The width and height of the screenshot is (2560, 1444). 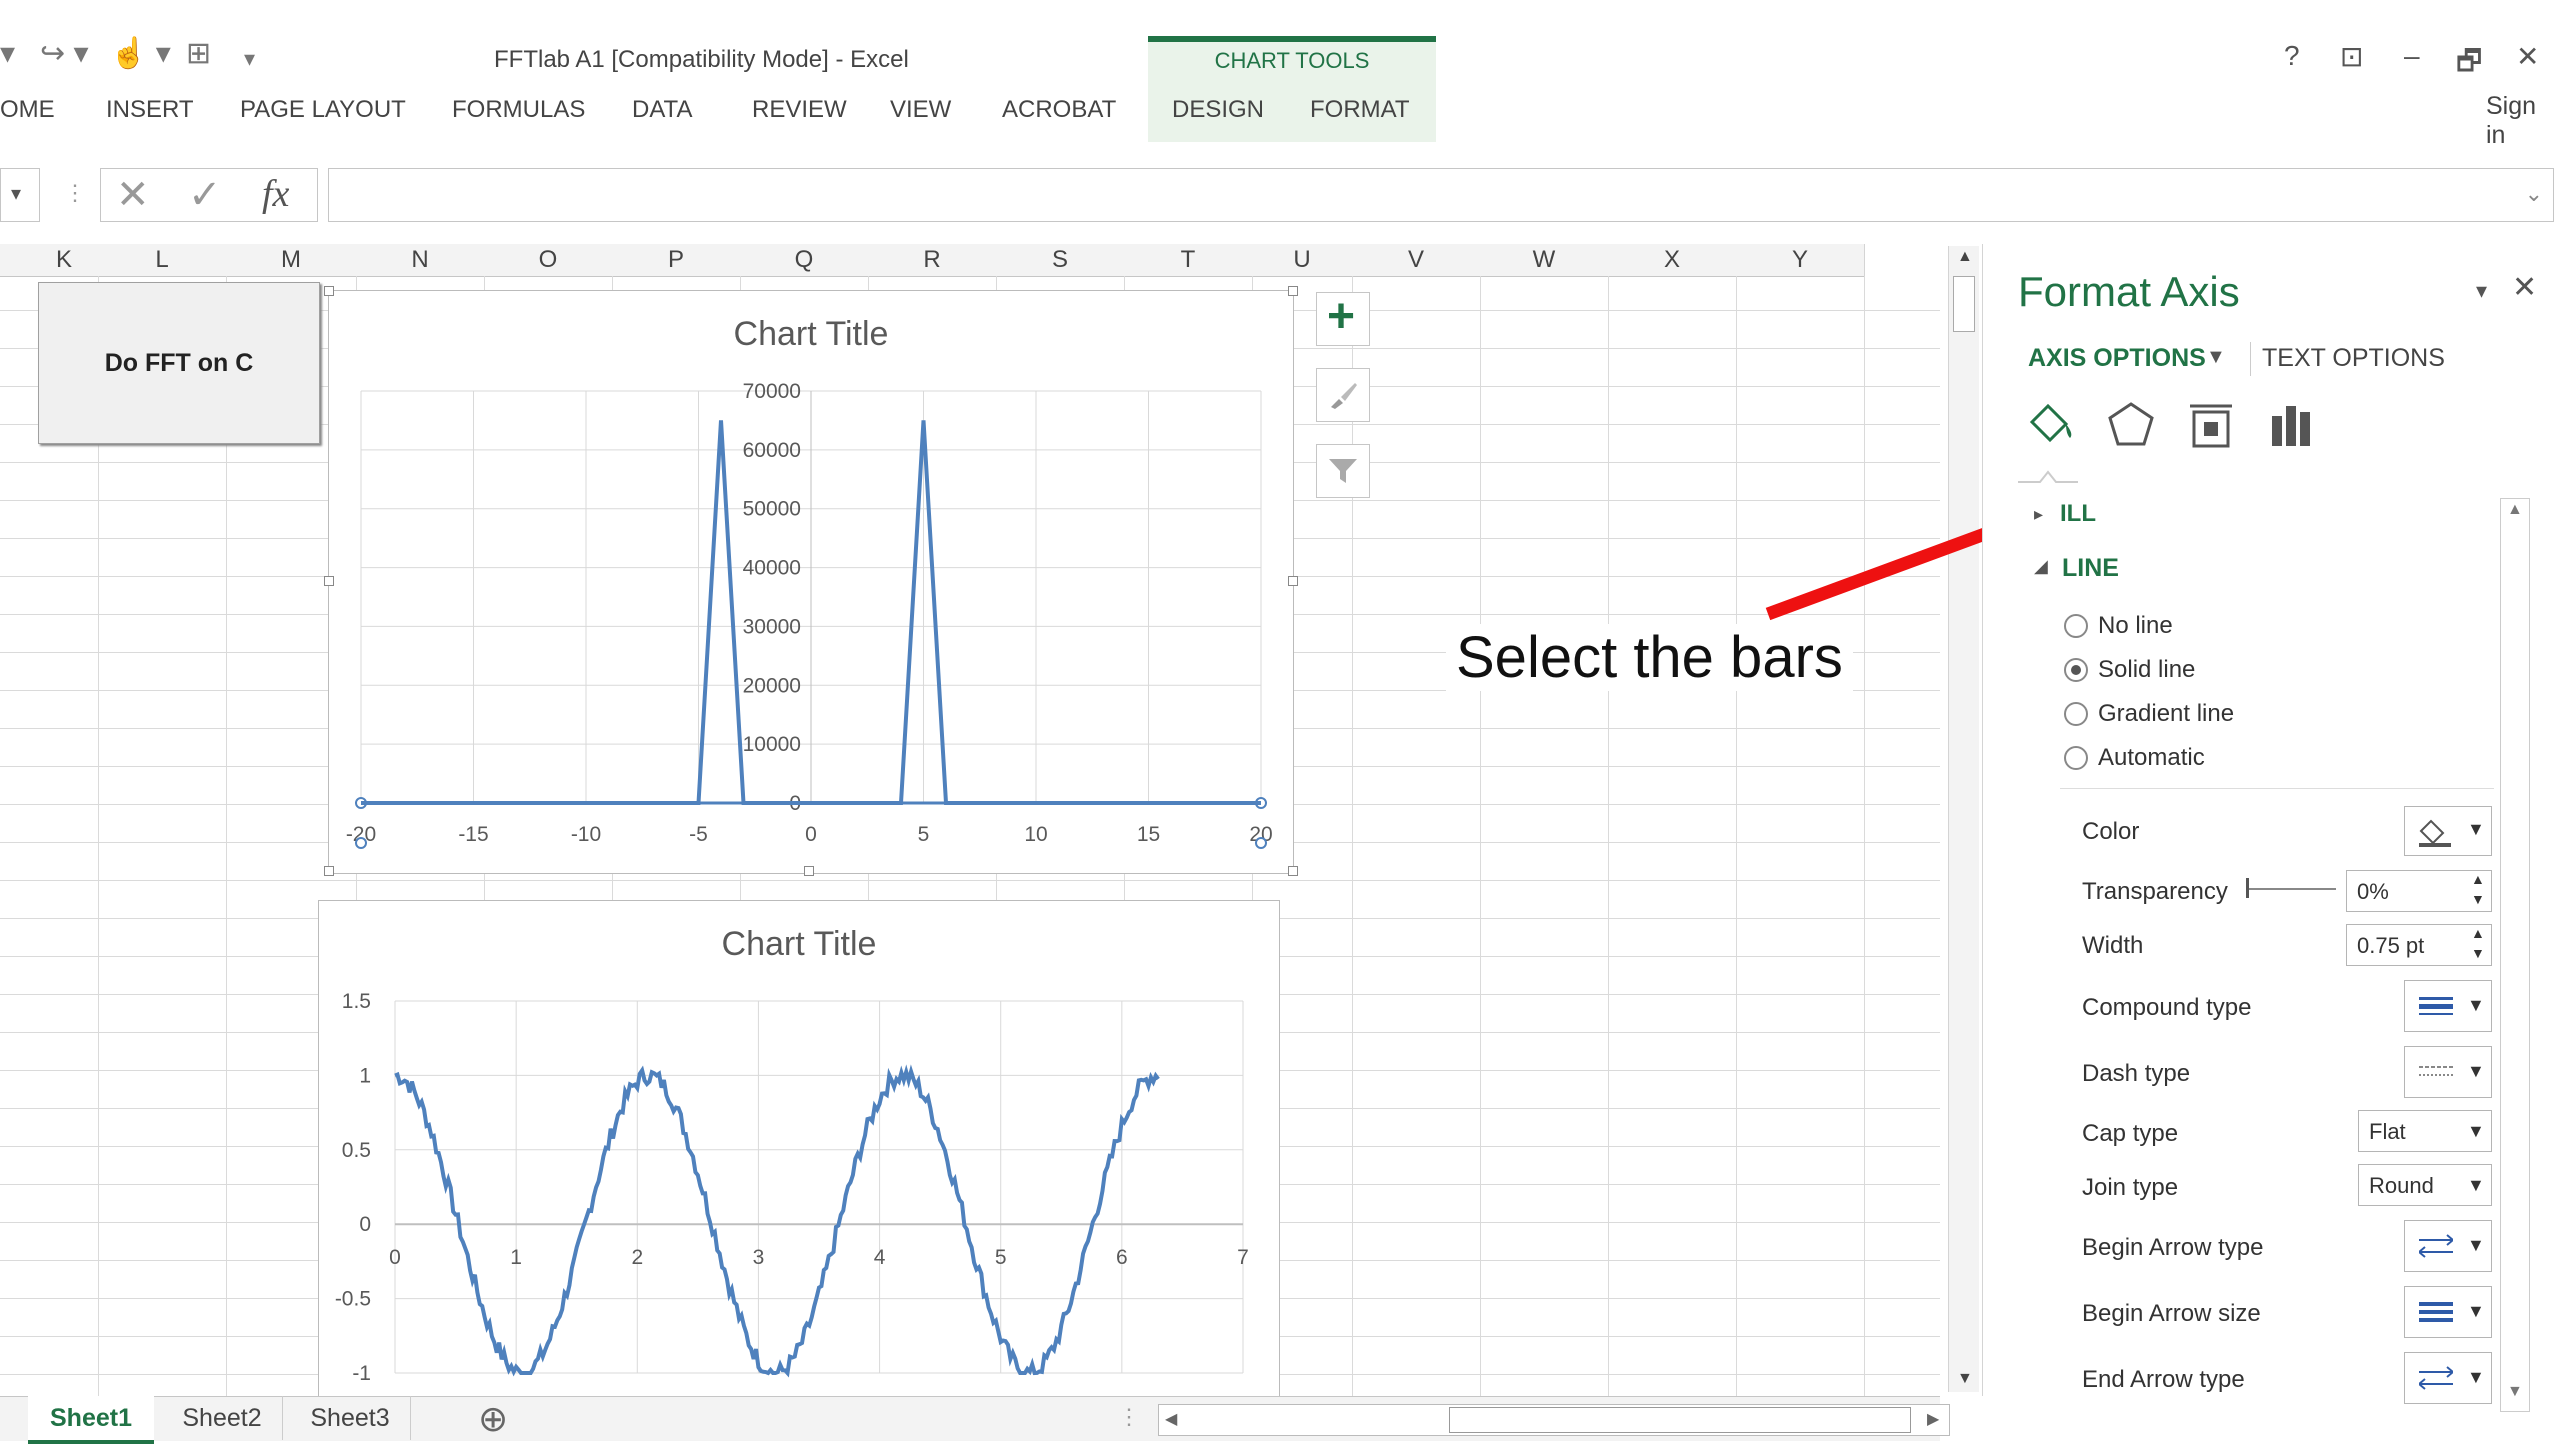 I want to click on tab-acrobat: ACROBAT, so click(x=1059, y=110).